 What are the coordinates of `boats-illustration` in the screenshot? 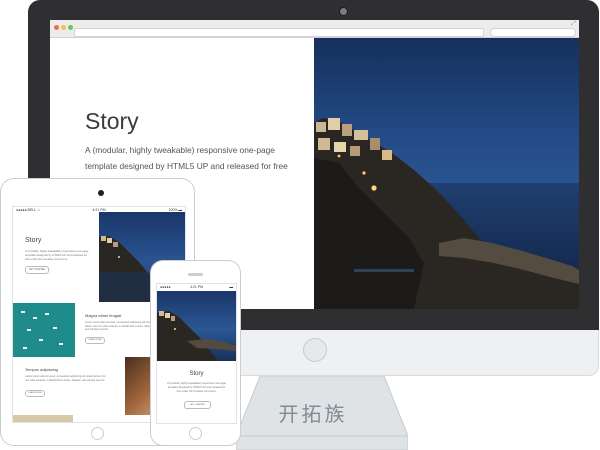 It's located at (44, 330).